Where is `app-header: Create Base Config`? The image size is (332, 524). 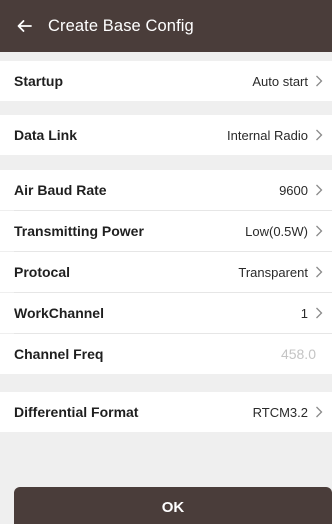
app-header: Create Base Config is located at coordinates (166, 26).